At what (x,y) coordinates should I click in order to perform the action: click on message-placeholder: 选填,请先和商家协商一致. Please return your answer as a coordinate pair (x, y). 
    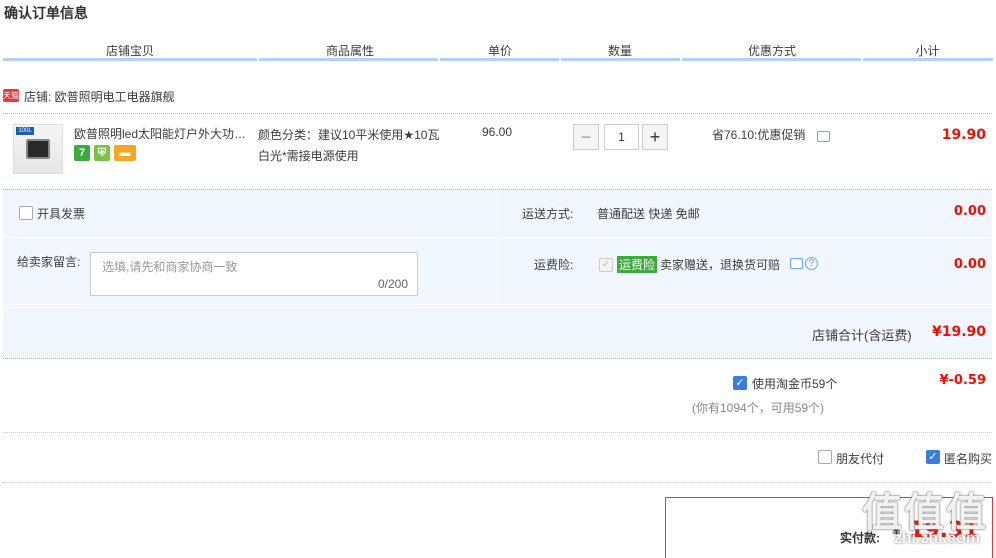
    Looking at the image, I should click on (170, 267).